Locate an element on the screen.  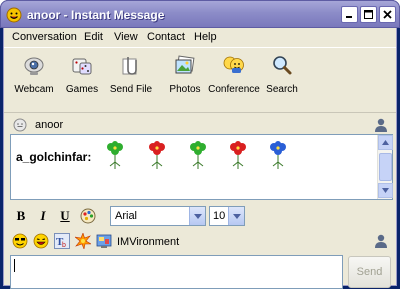
recipient-bar: anoor is located at coordinates (200, 125).